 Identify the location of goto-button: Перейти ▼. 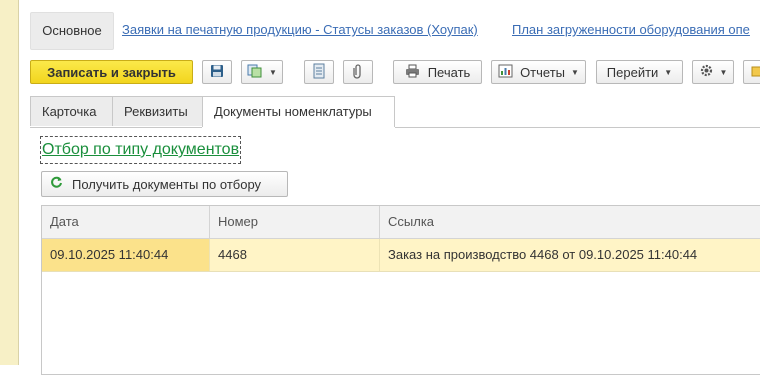
(639, 72).